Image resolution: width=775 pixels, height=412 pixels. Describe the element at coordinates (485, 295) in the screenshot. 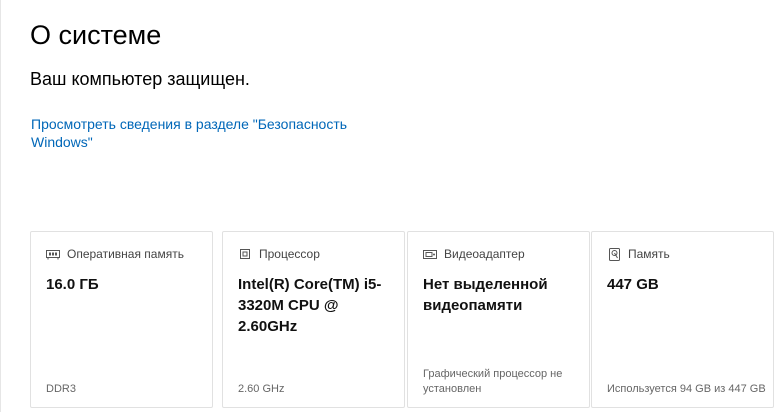

I see `video-adapter-card-value: Нет выделенной видеопамяти` at that location.